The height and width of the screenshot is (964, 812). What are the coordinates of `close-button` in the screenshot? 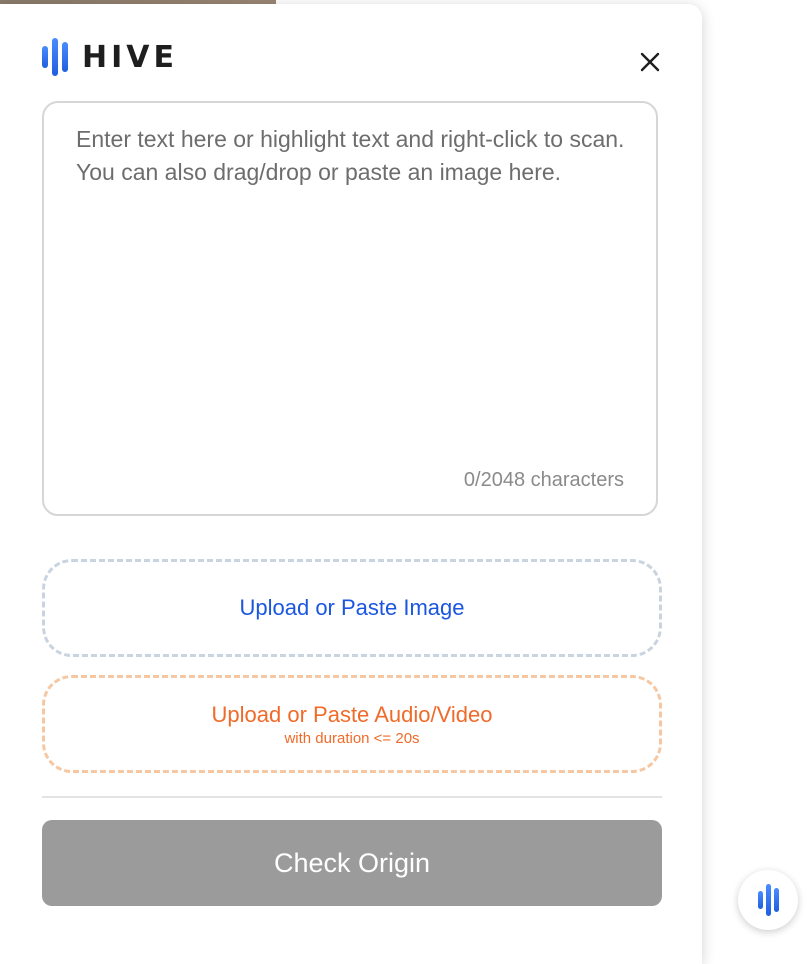 It's located at (650, 62).